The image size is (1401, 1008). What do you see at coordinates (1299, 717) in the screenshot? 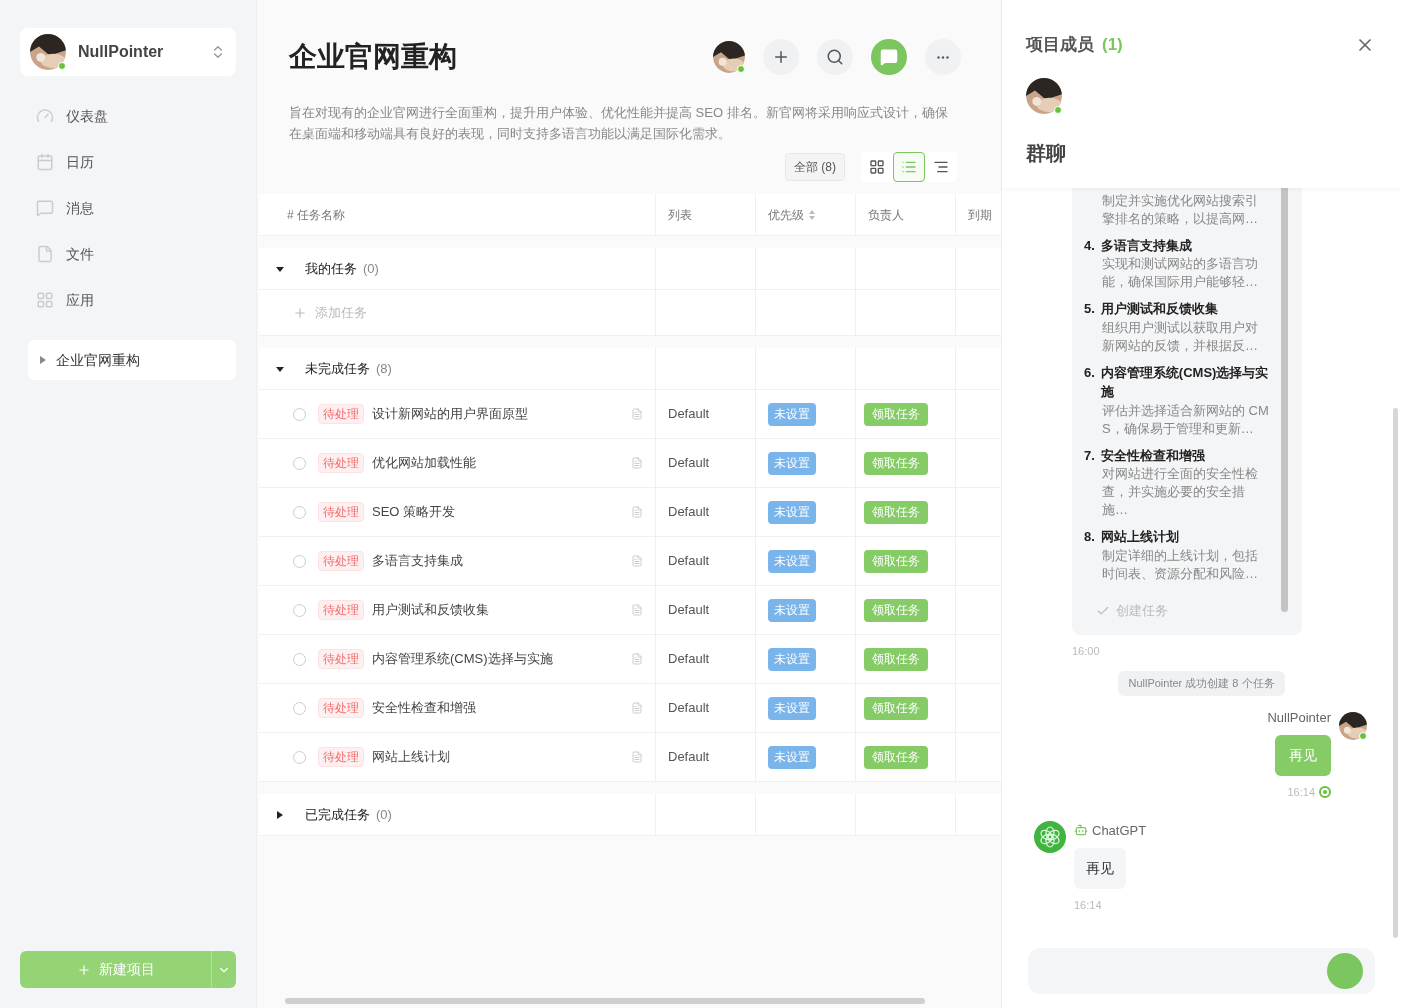
I see `author-name: NullPointer` at bounding box center [1299, 717].